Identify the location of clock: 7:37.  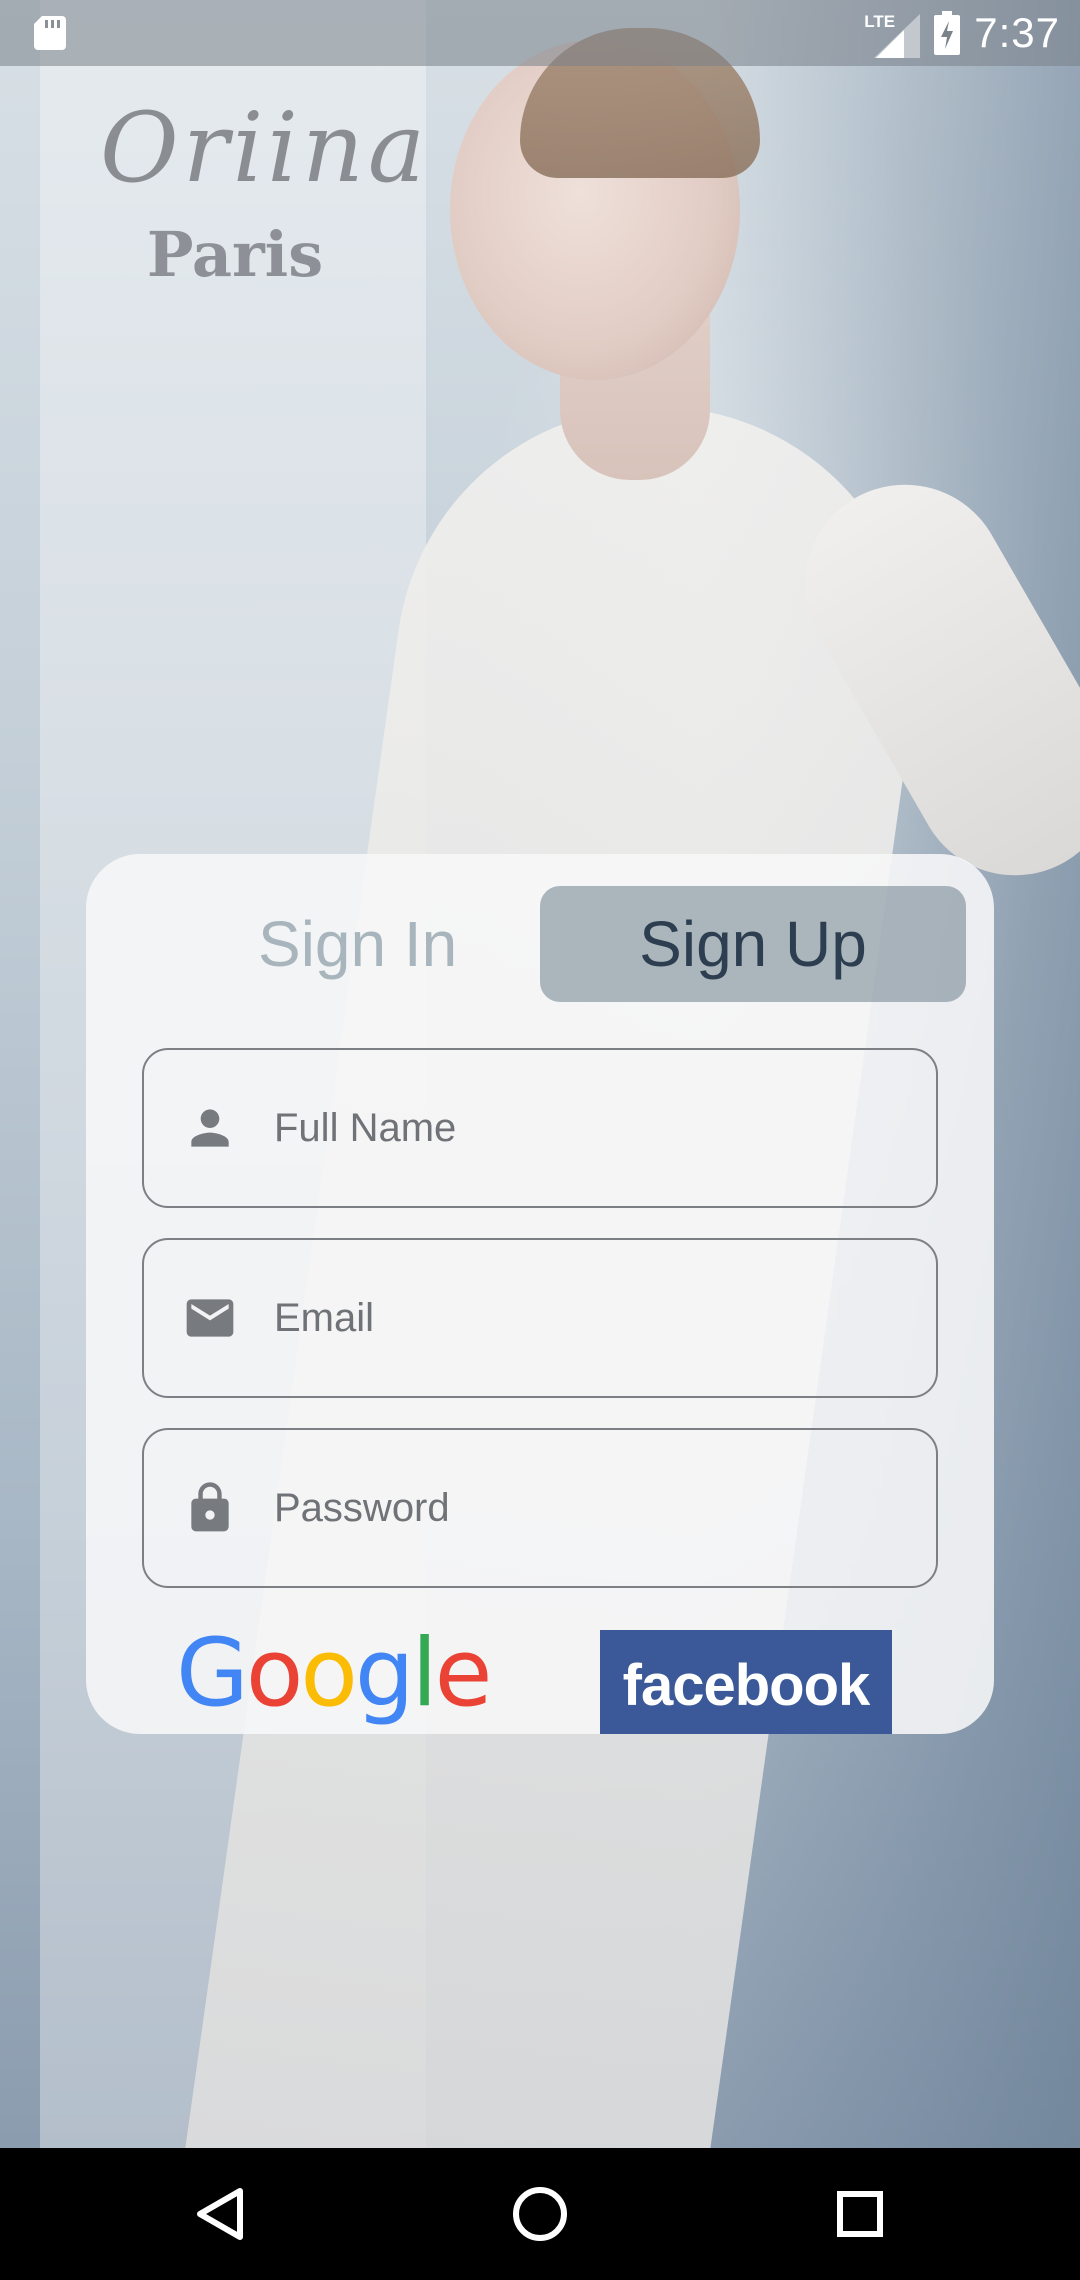
(1017, 32).